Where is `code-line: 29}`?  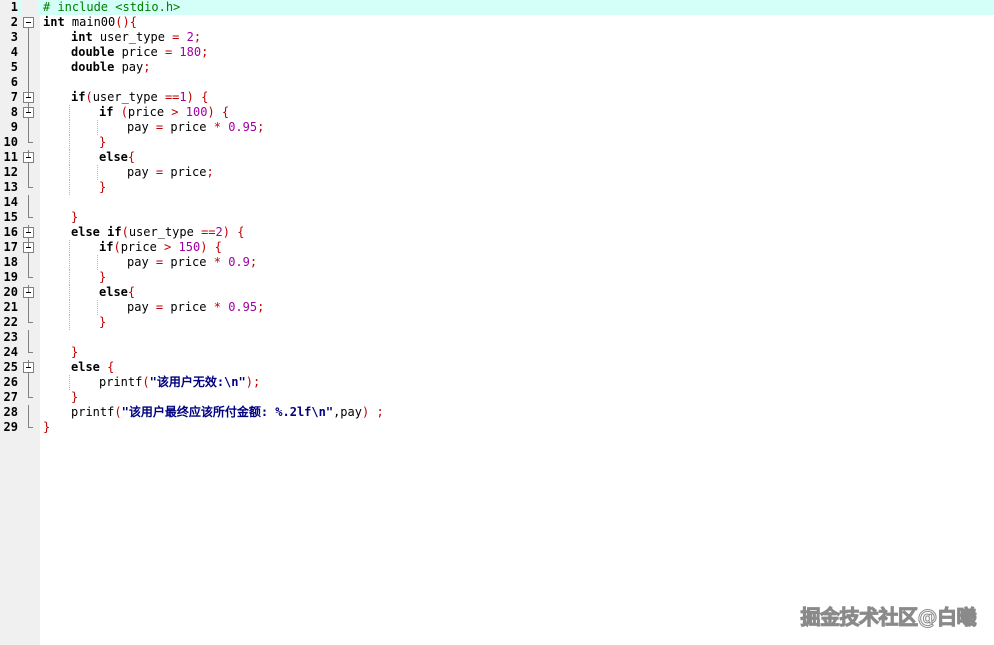 code-line: 29} is located at coordinates (497, 427).